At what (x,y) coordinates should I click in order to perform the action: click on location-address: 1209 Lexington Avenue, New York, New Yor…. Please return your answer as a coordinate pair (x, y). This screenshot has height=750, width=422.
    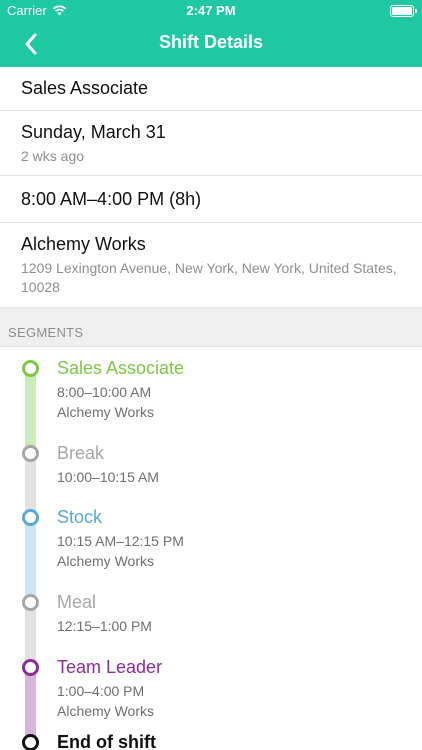
    Looking at the image, I should click on (209, 277).